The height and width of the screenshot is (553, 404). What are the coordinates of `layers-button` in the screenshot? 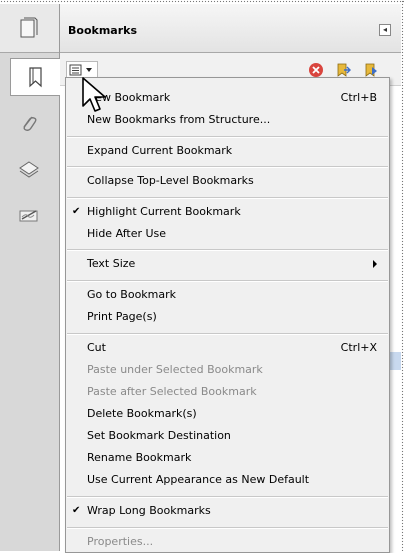 It's located at (29, 170).